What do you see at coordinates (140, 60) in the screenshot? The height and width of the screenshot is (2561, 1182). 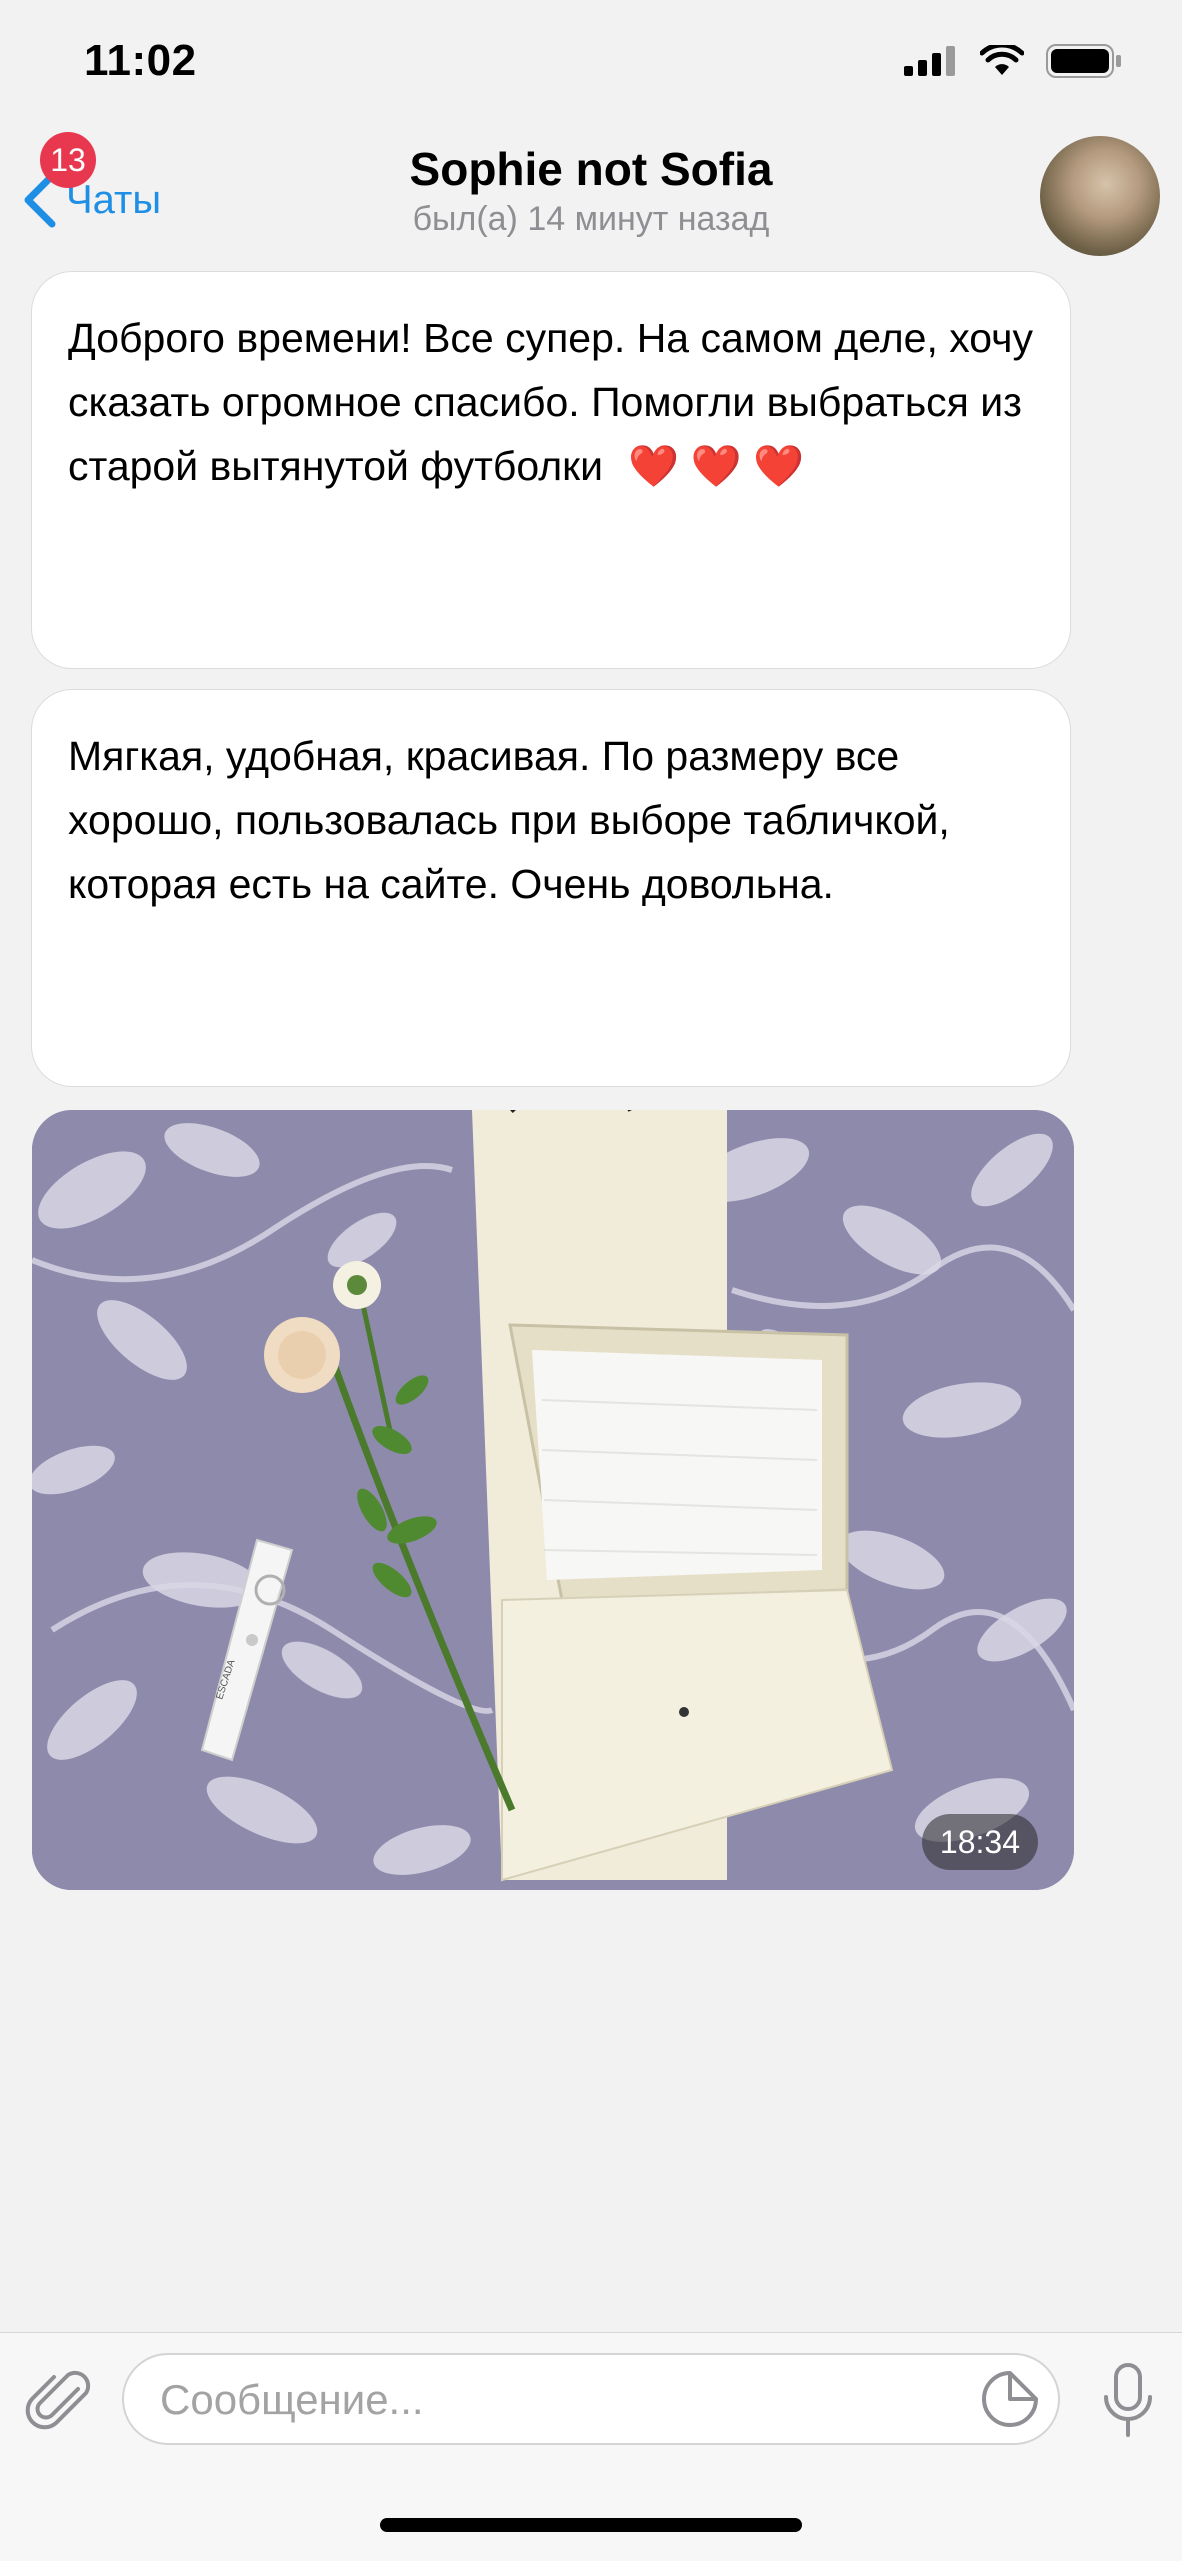 I see `status-time: 11:02` at bounding box center [140, 60].